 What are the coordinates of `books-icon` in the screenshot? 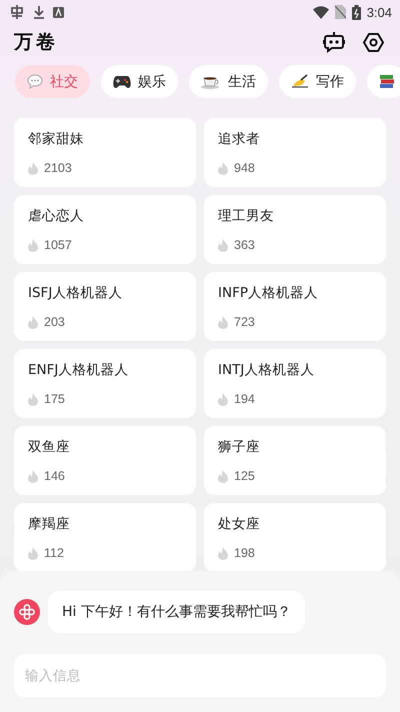 It's located at (387, 81).